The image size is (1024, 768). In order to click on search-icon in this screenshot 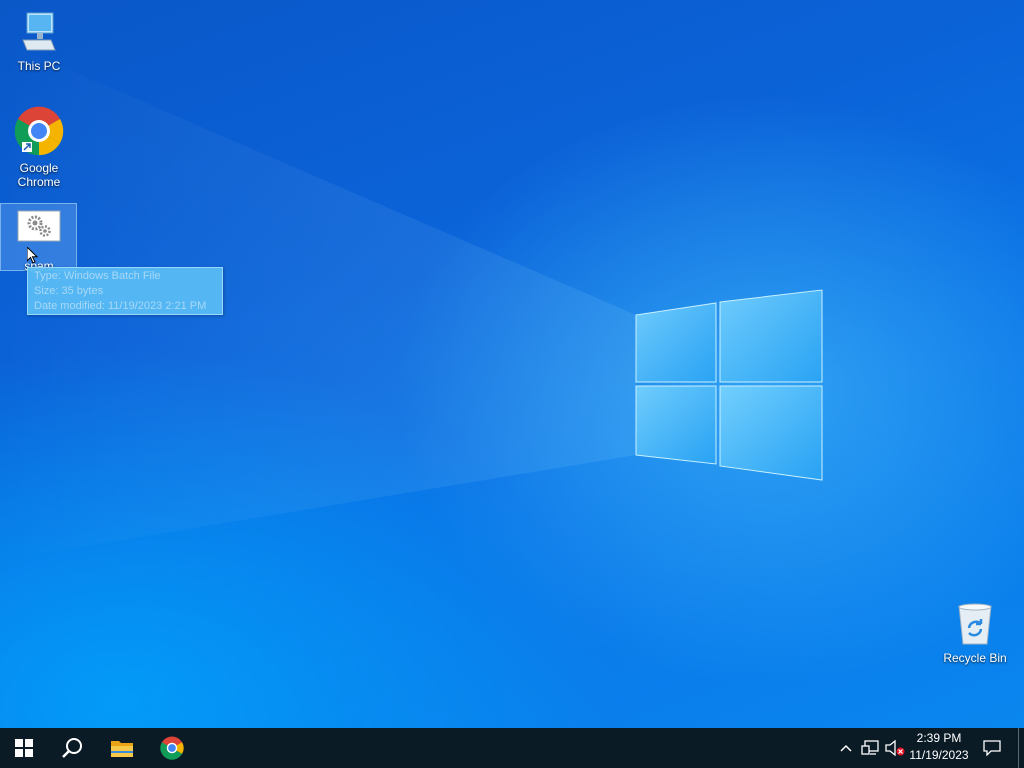, I will do `click(72, 748)`.